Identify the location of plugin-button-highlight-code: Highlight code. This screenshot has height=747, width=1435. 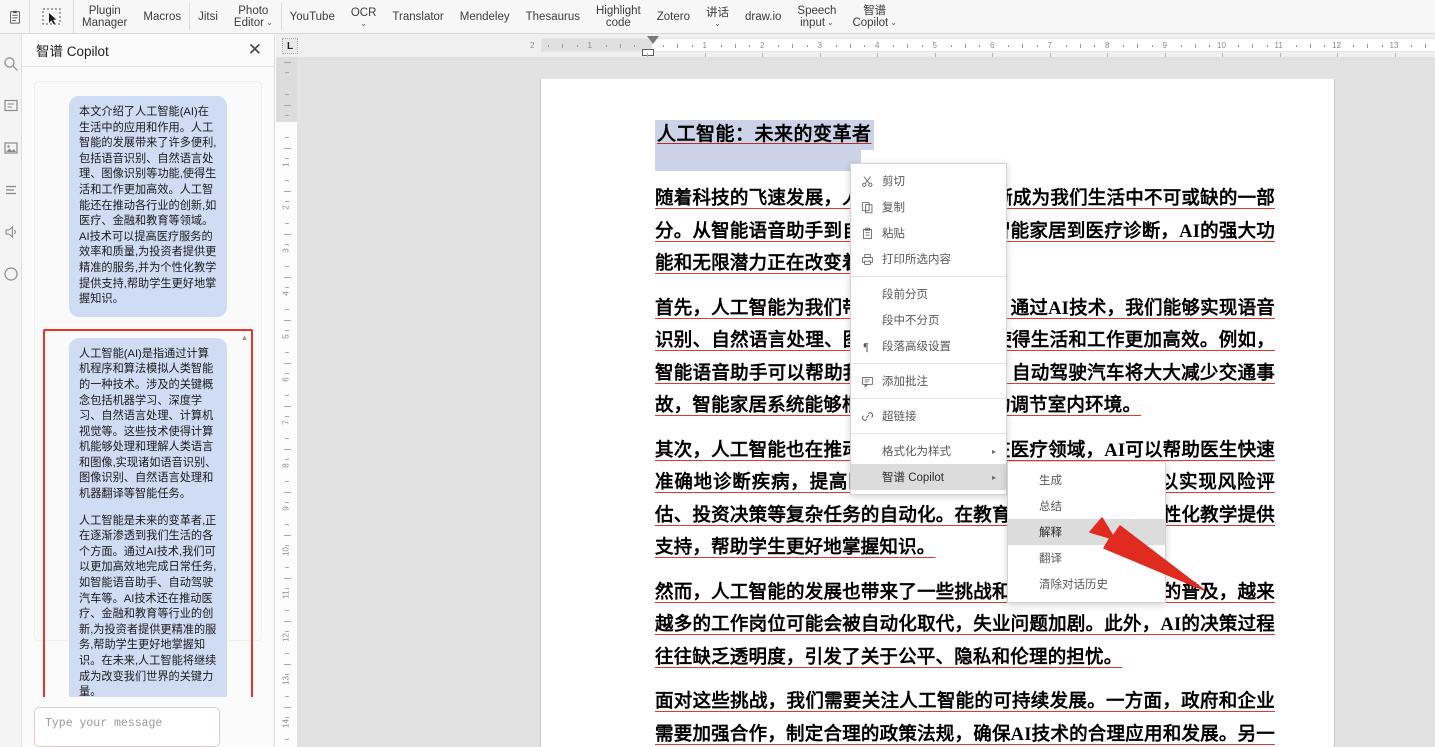
(618, 16).